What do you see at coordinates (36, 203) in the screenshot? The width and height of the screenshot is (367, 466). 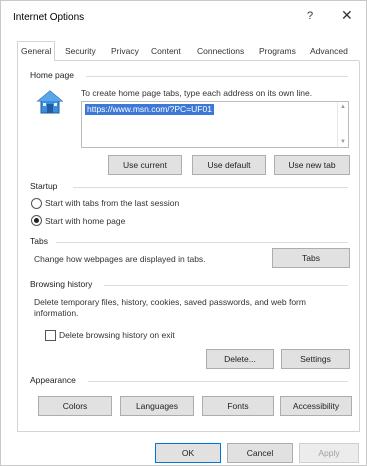 I see `start-last-session-radio` at bounding box center [36, 203].